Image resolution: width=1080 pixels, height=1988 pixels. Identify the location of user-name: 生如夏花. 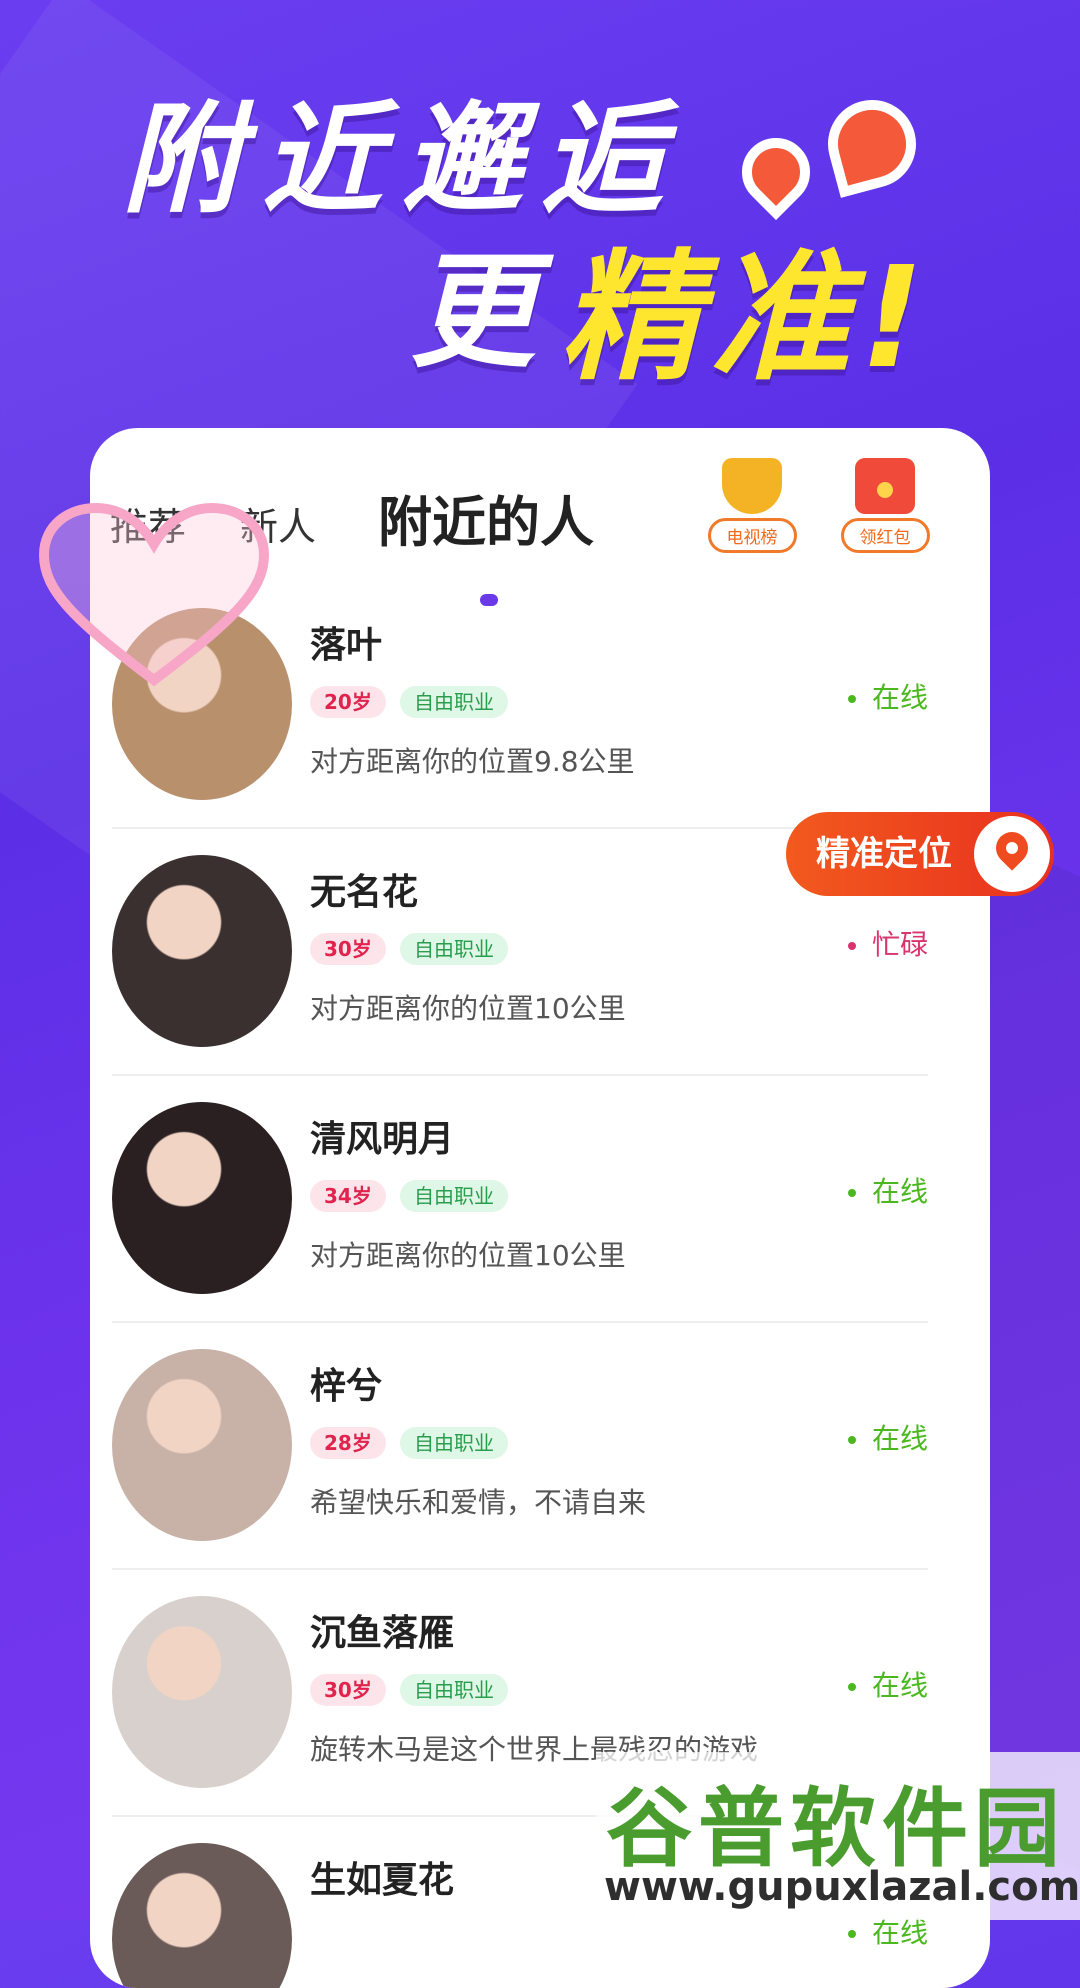
(382, 1880).